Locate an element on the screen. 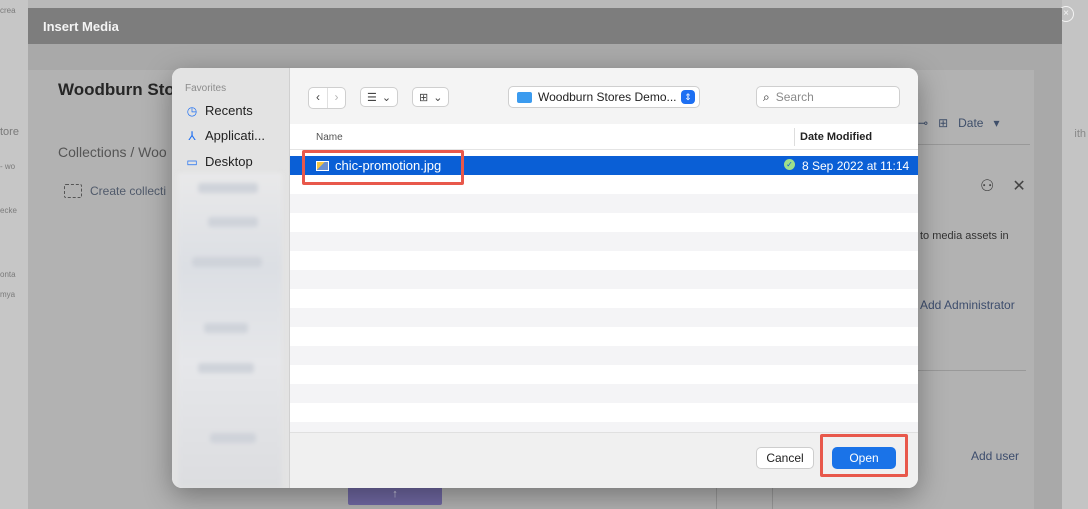 This screenshot has width=1088, height=509. breadcrumb: Collections / Woo is located at coordinates (112, 152).